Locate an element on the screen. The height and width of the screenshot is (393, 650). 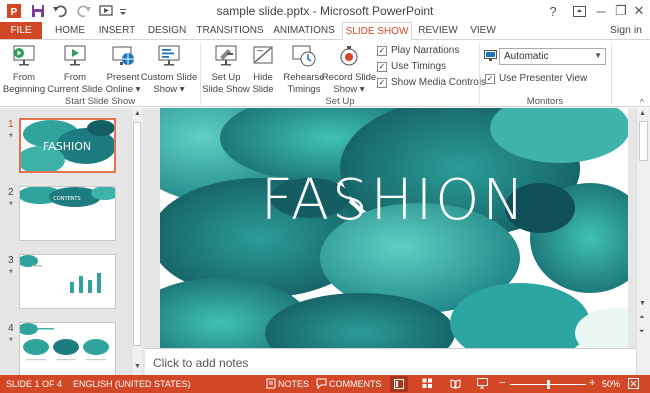
notes-icon is located at coordinates (271, 383).